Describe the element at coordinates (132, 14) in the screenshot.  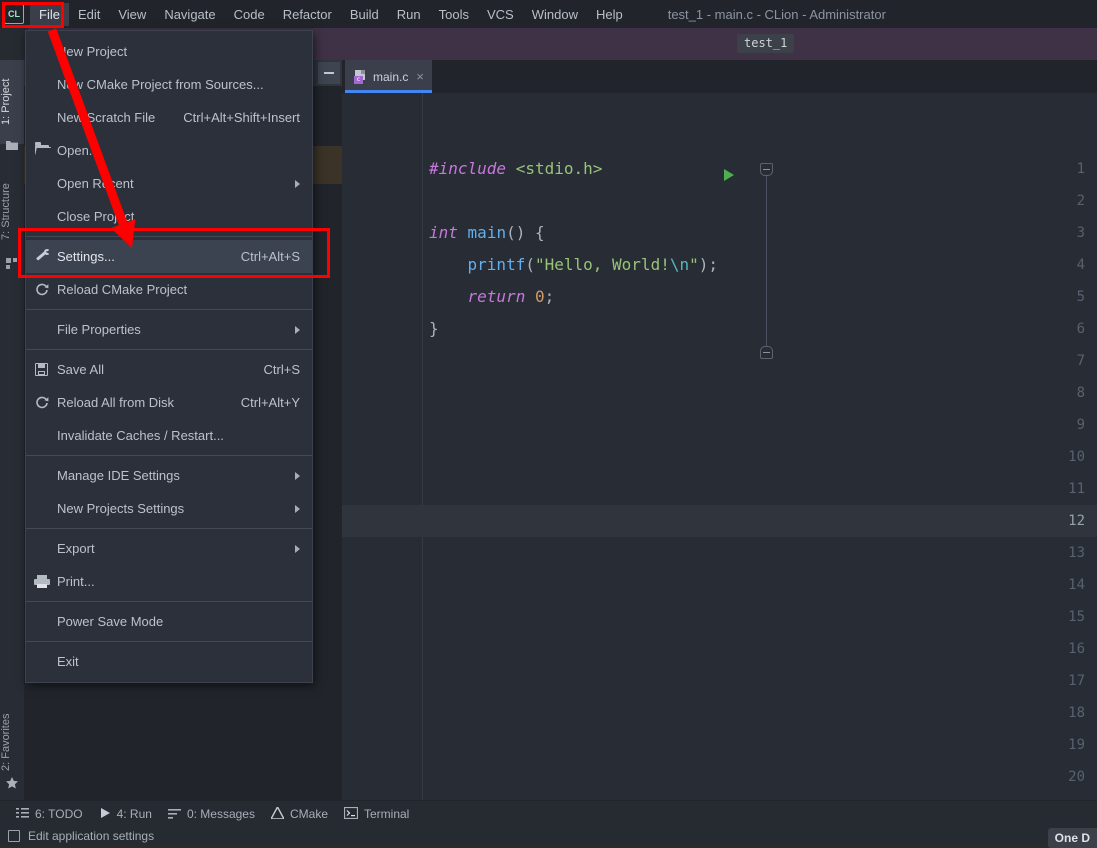
I see `menubar-item-view: View` at that location.